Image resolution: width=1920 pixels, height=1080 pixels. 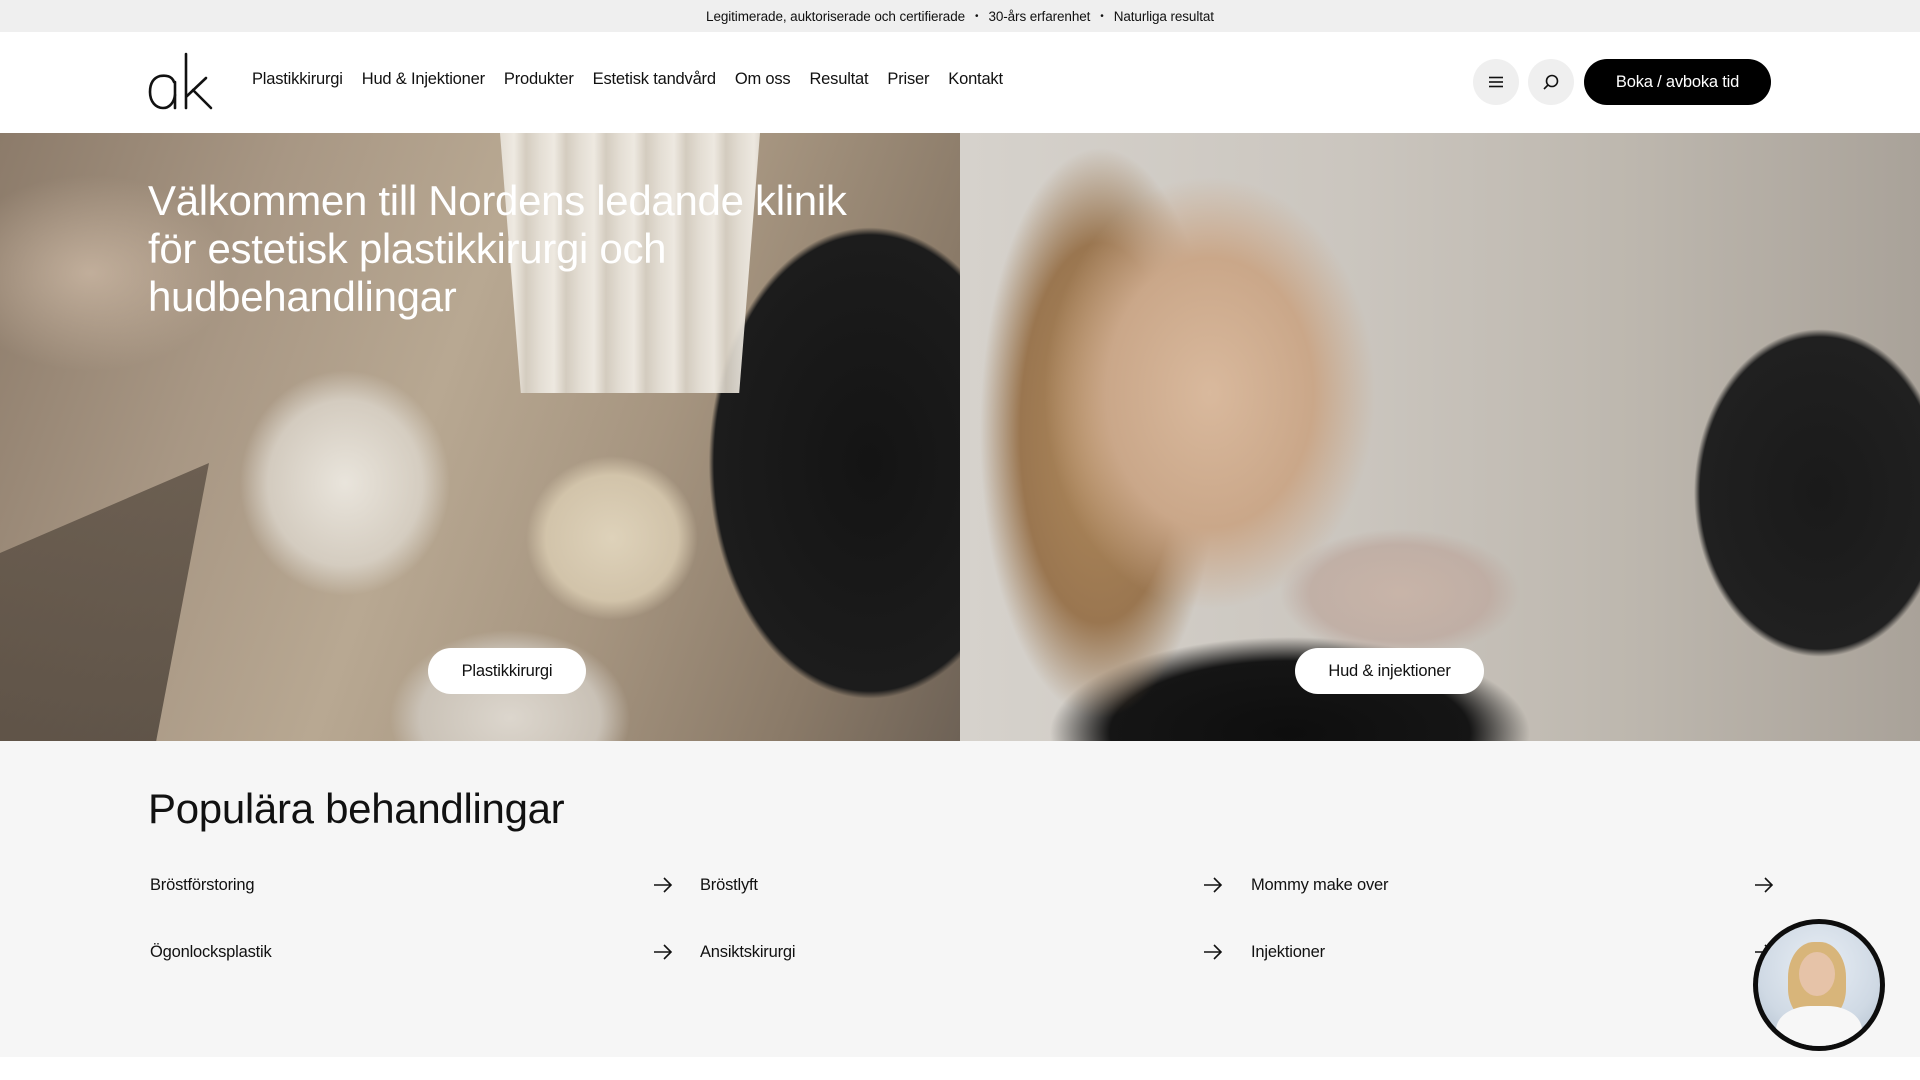 I want to click on decor-table, so click(x=105, y=602).